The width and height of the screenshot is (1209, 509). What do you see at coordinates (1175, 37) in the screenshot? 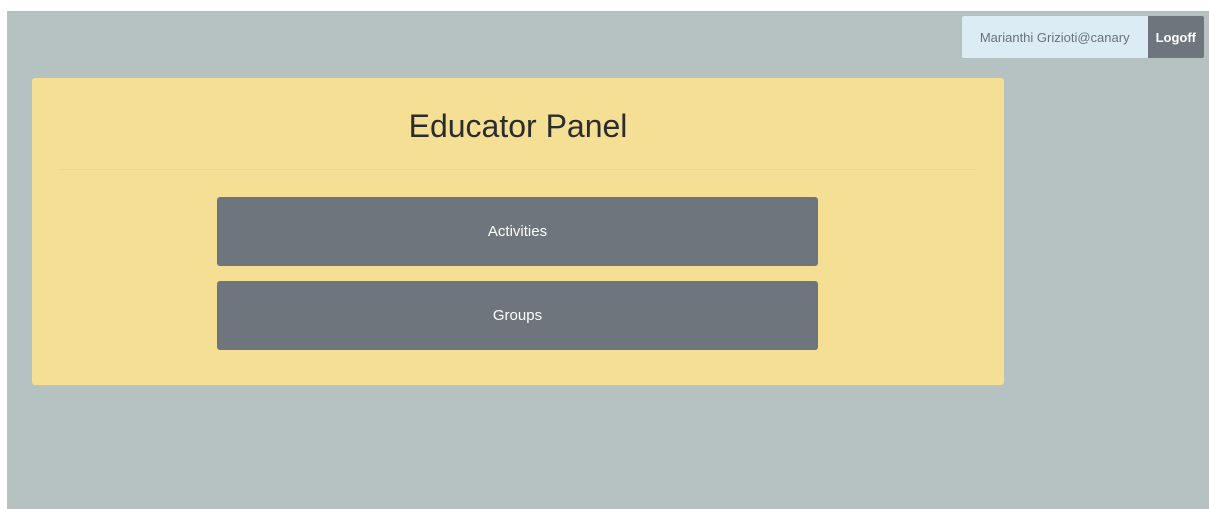
I see `logoff-button: Logoff` at bounding box center [1175, 37].